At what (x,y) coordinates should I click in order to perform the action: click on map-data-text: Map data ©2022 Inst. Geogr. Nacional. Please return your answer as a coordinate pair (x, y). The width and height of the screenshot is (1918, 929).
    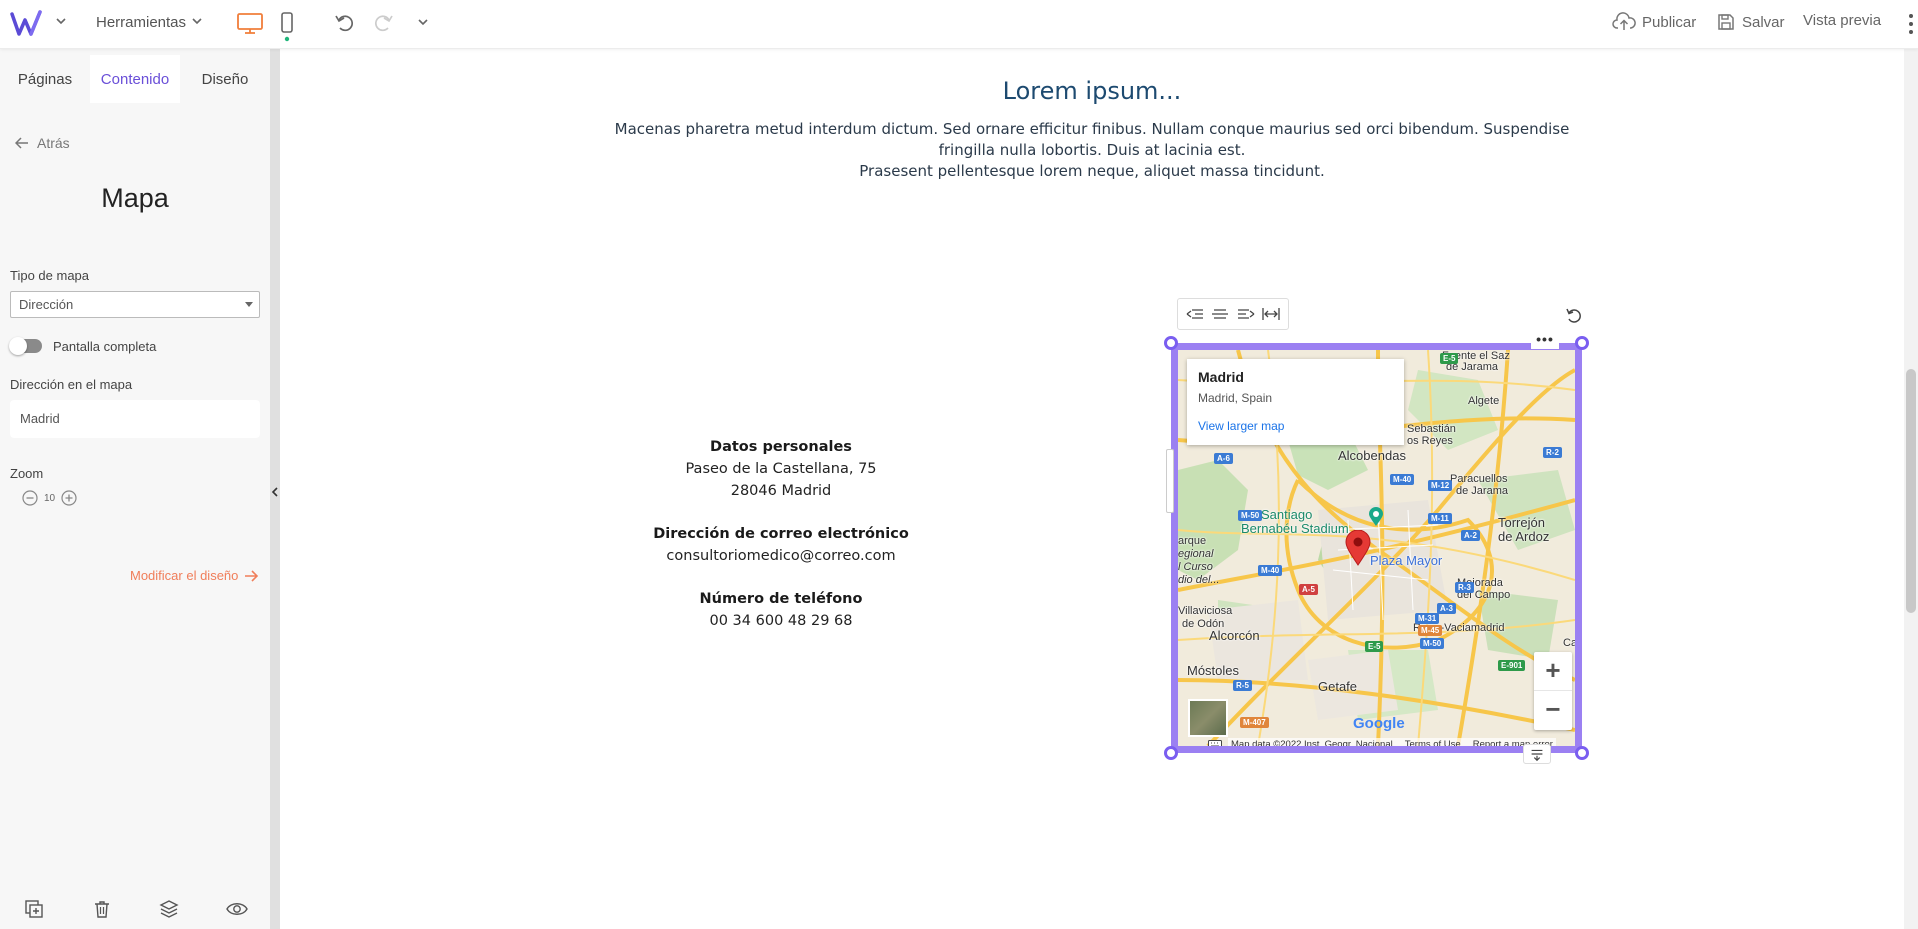
    Looking at the image, I should click on (1312, 744).